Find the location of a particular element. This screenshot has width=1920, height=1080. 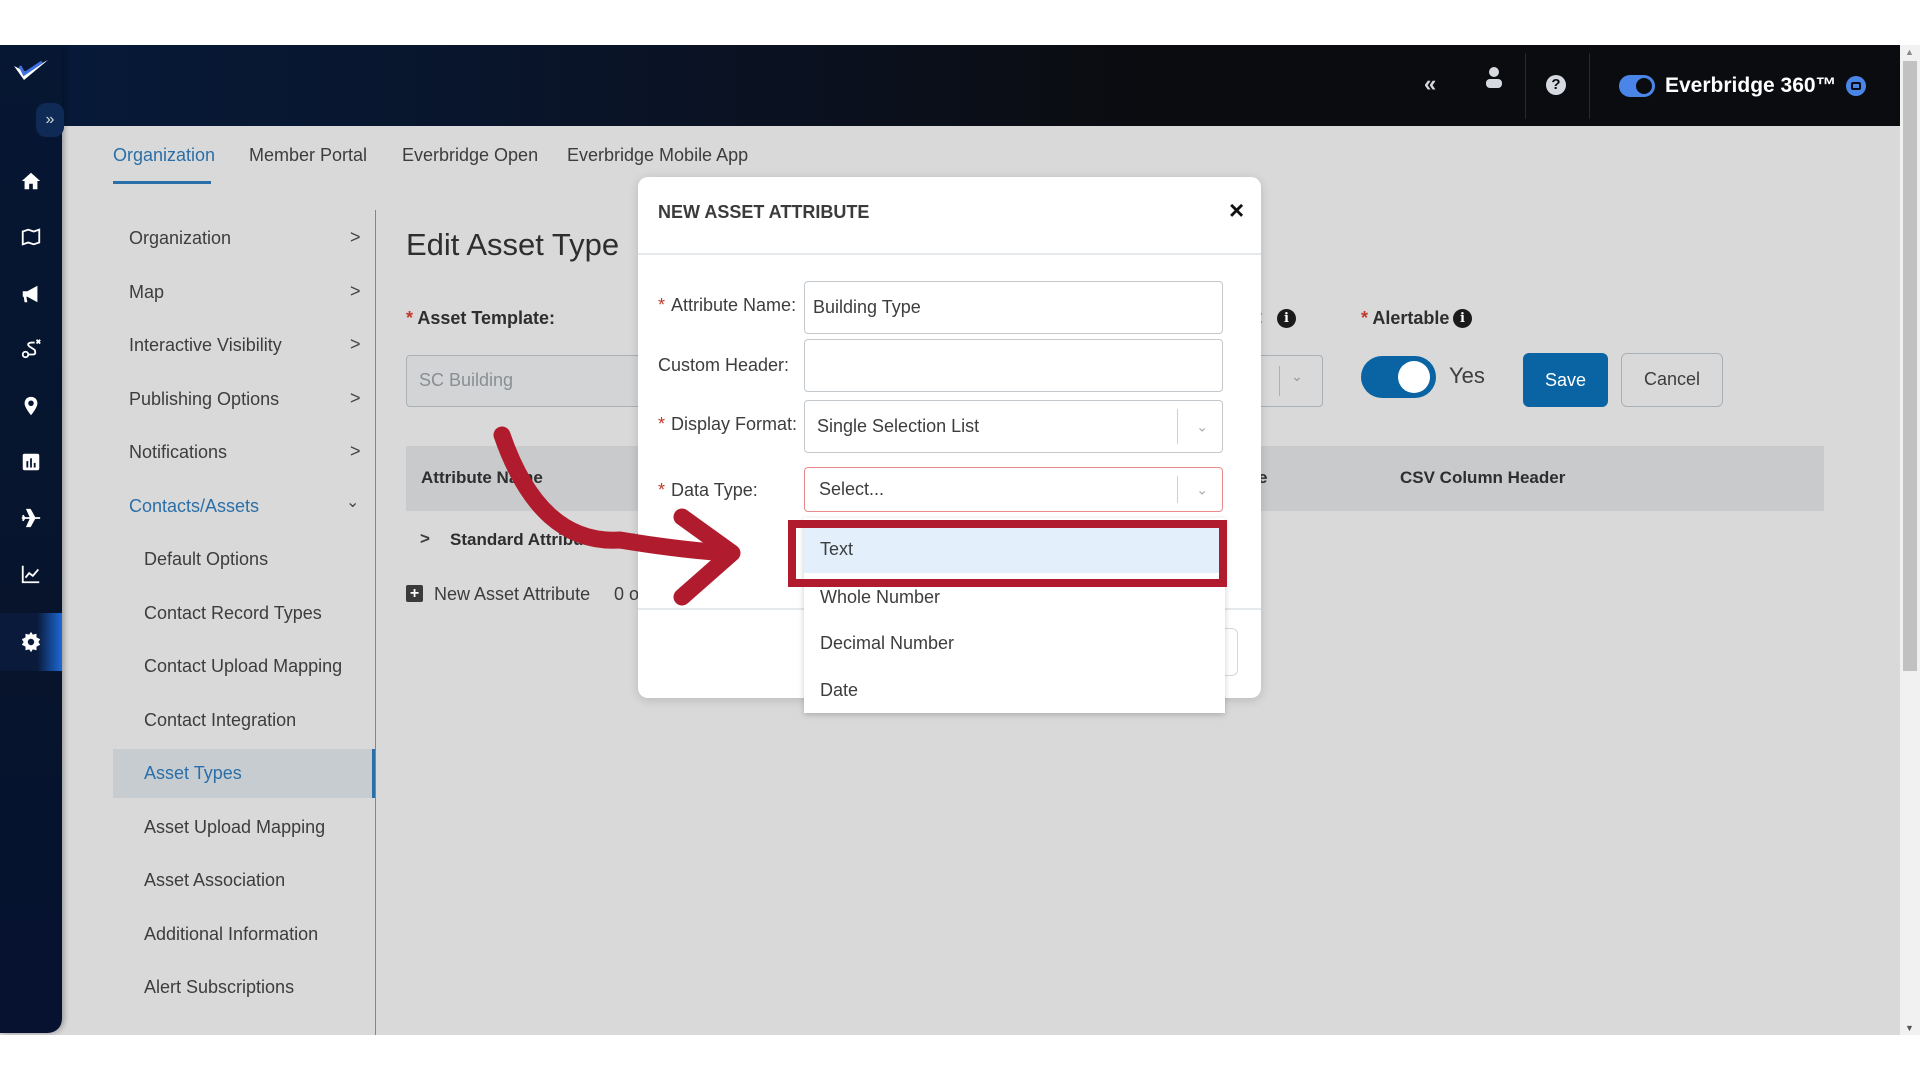

chat-icon is located at coordinates (1856, 86).